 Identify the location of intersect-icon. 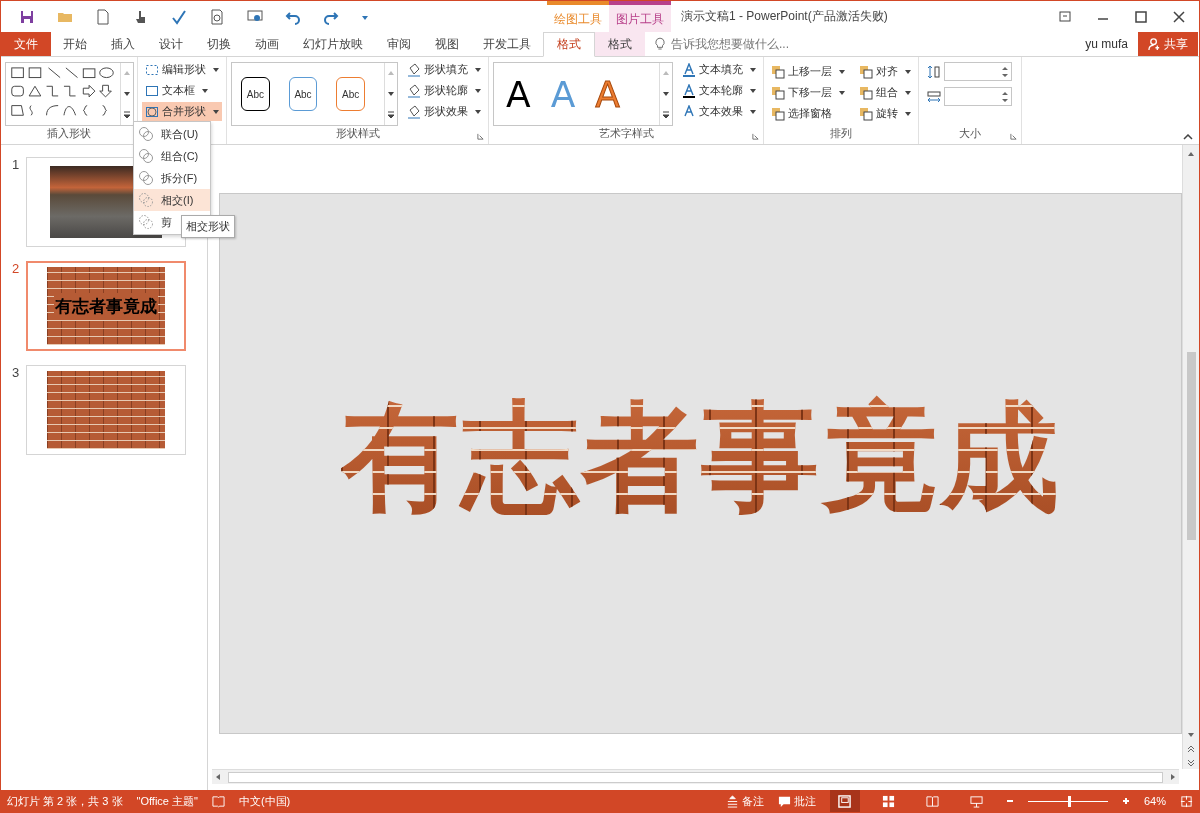
(146, 200).